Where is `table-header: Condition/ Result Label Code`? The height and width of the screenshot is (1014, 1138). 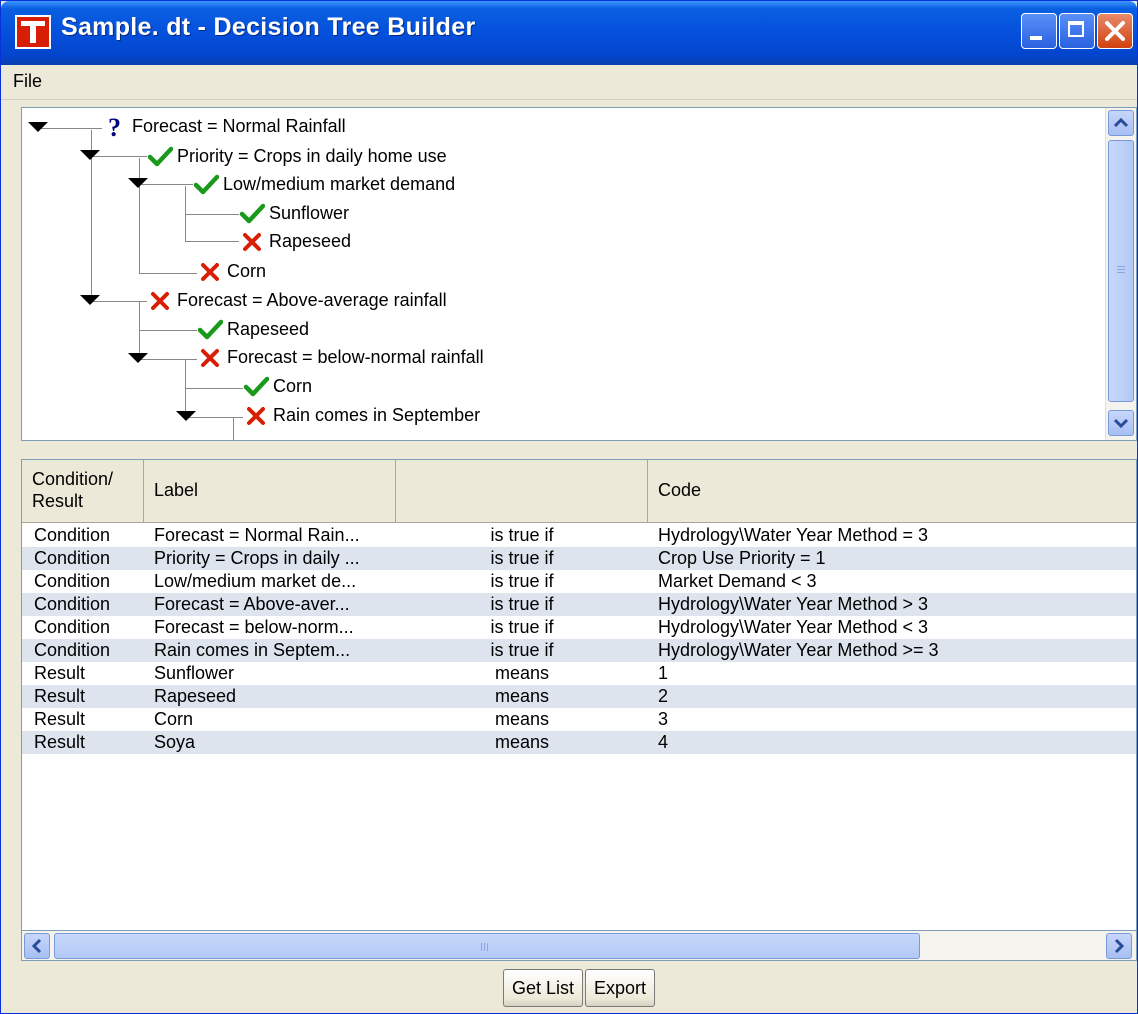
table-header: Condition/ Result Label Code is located at coordinates (579, 491).